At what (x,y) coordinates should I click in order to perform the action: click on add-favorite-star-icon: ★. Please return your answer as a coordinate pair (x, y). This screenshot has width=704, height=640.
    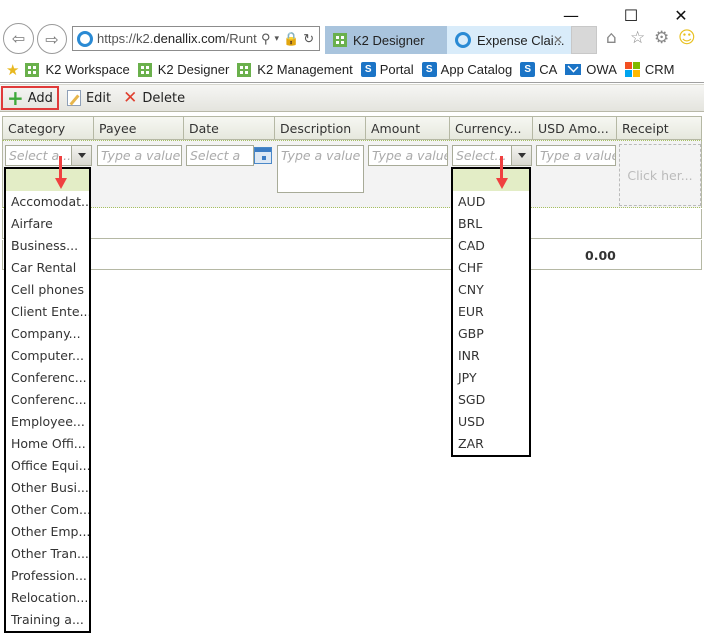
    Looking at the image, I should click on (12, 70).